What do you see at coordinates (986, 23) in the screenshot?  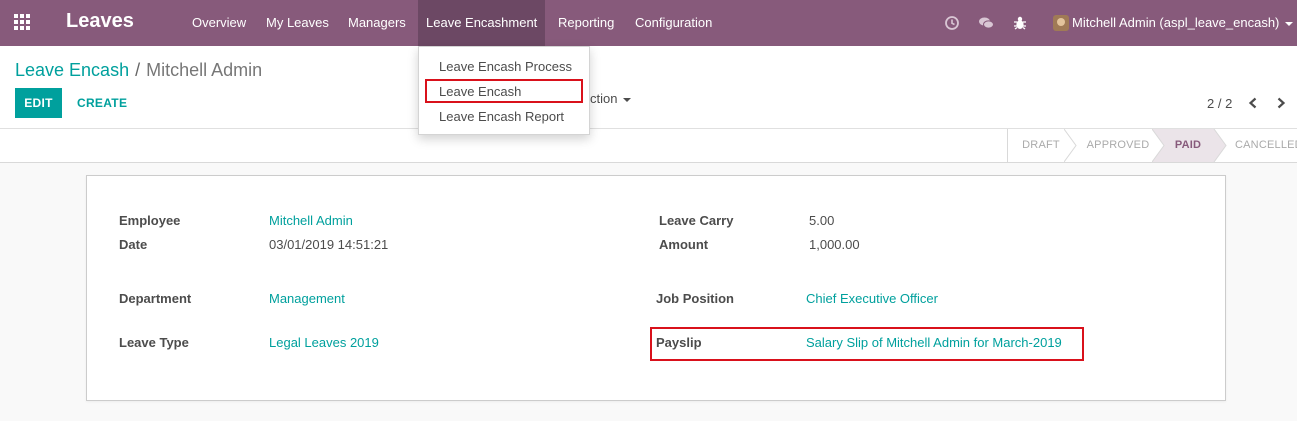 I see `chat-icon` at bounding box center [986, 23].